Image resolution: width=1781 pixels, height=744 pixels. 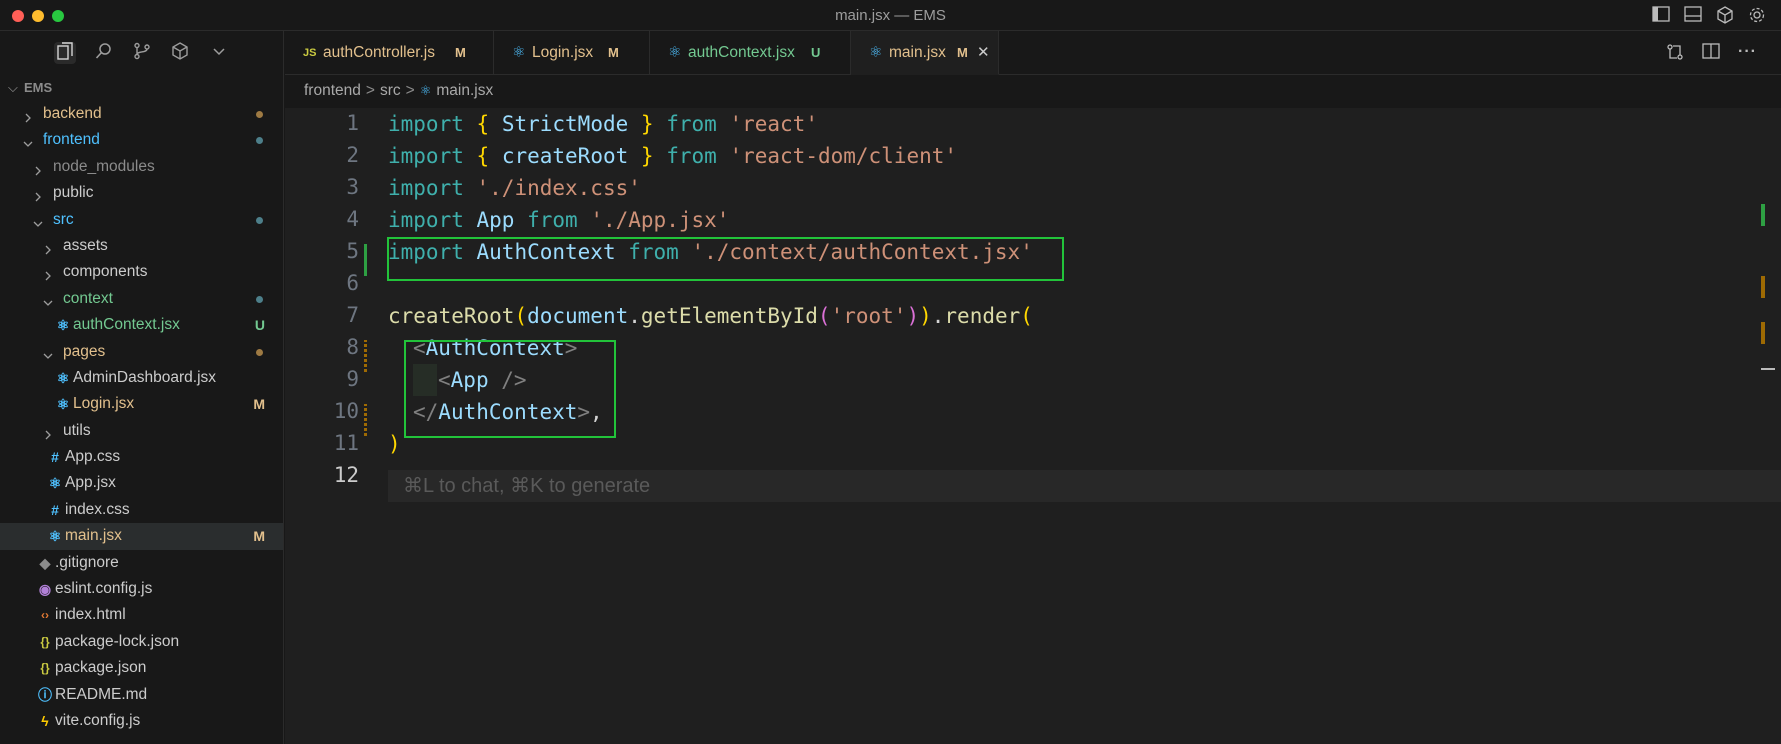 I want to click on folder-components: components, so click(x=141, y=272).